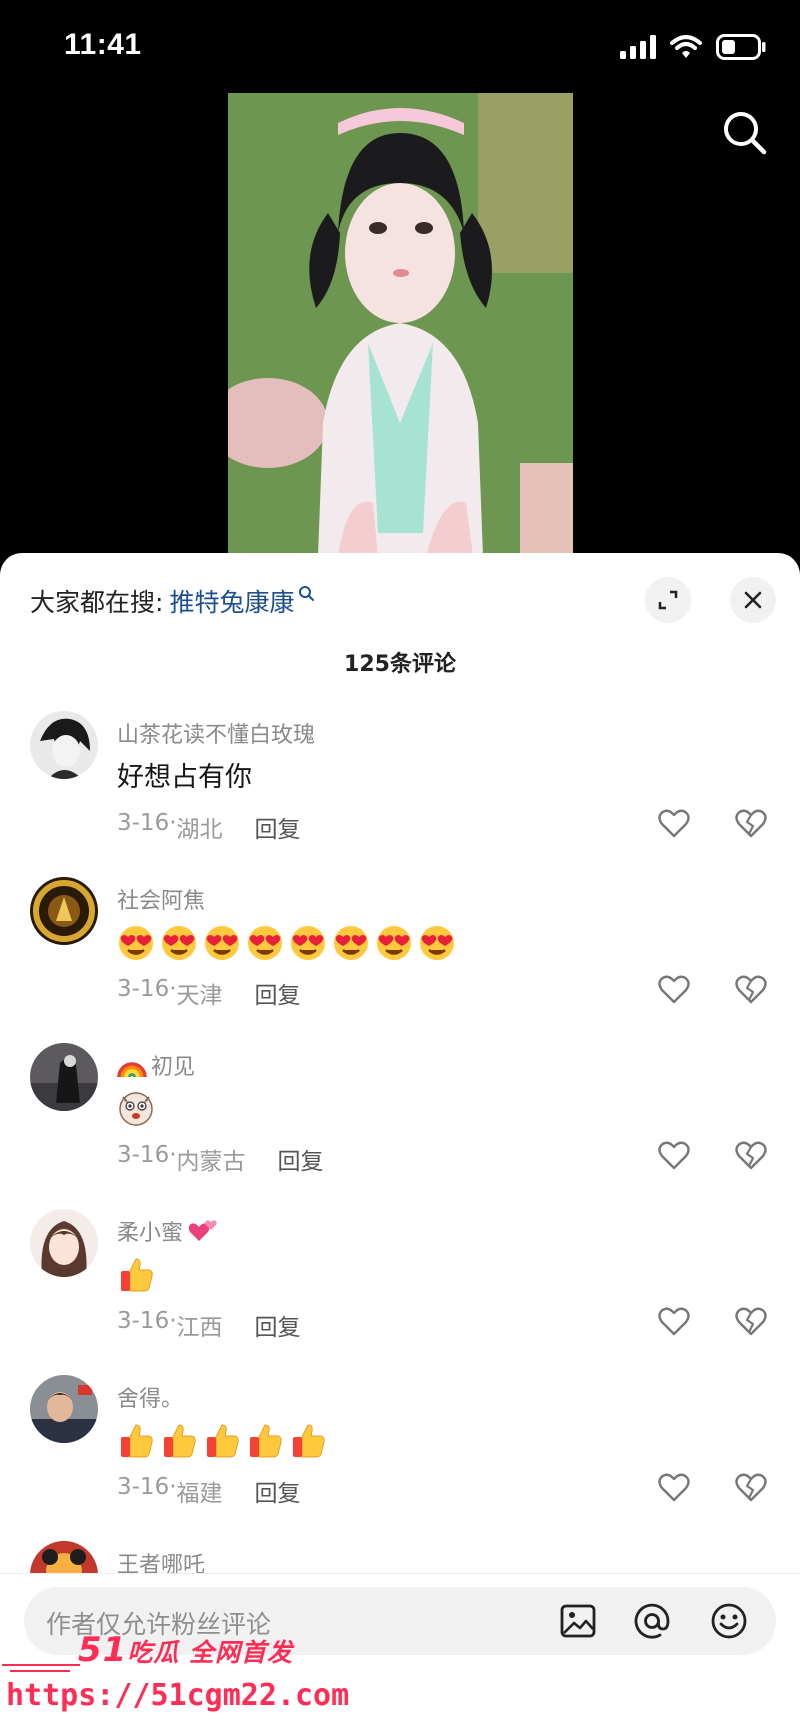 The height and width of the screenshot is (1731, 800). Describe the element at coordinates (97, 602) in the screenshot. I see `hot-search-prefix: 大家都在搜:` at that location.